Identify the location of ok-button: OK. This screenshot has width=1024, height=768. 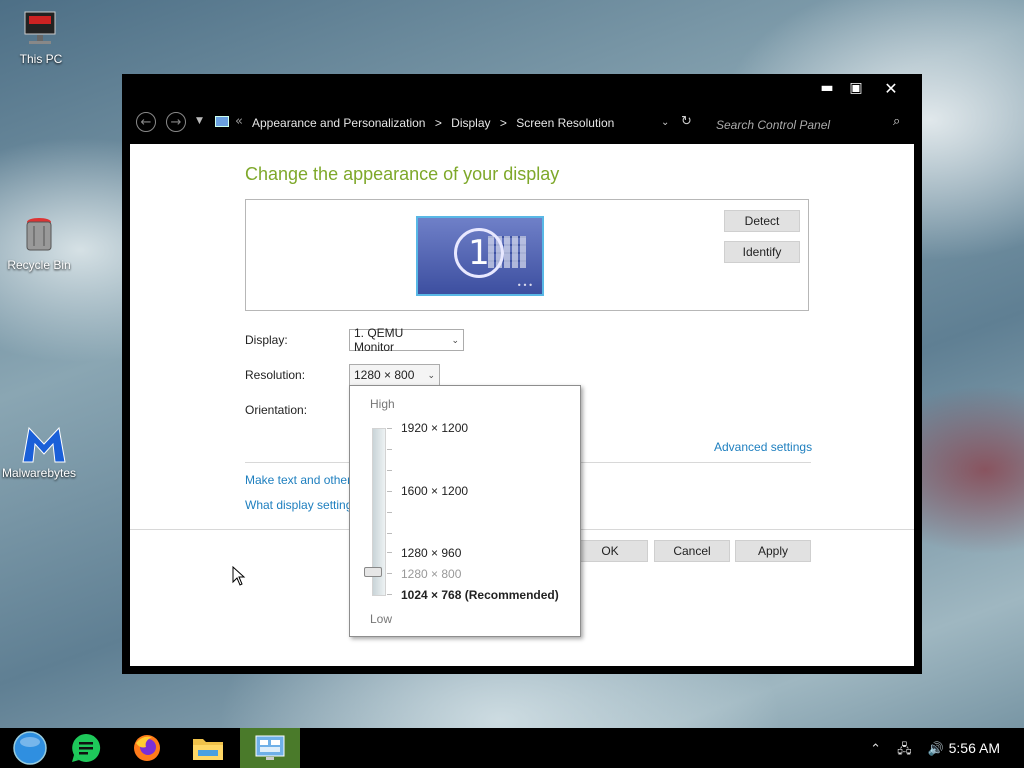
(610, 551).